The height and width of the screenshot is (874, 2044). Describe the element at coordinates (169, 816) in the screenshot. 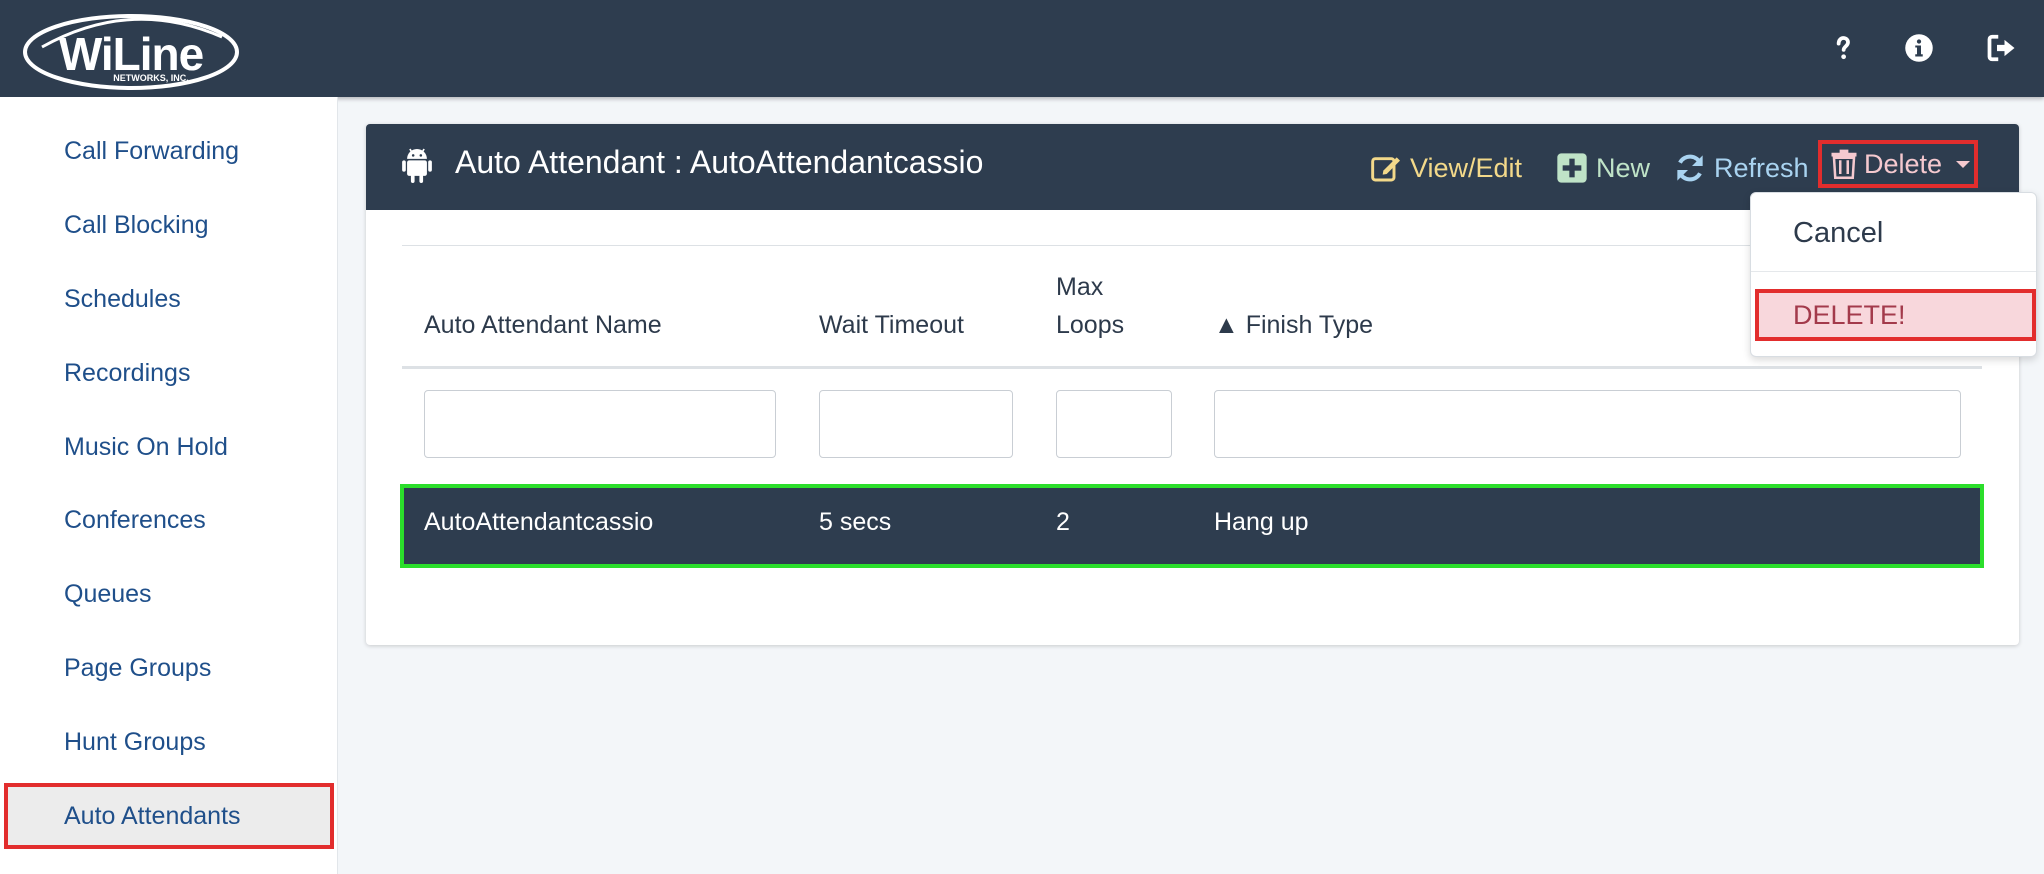

I see `sidebar-item-auto-attendants: Auto Attendants` at that location.